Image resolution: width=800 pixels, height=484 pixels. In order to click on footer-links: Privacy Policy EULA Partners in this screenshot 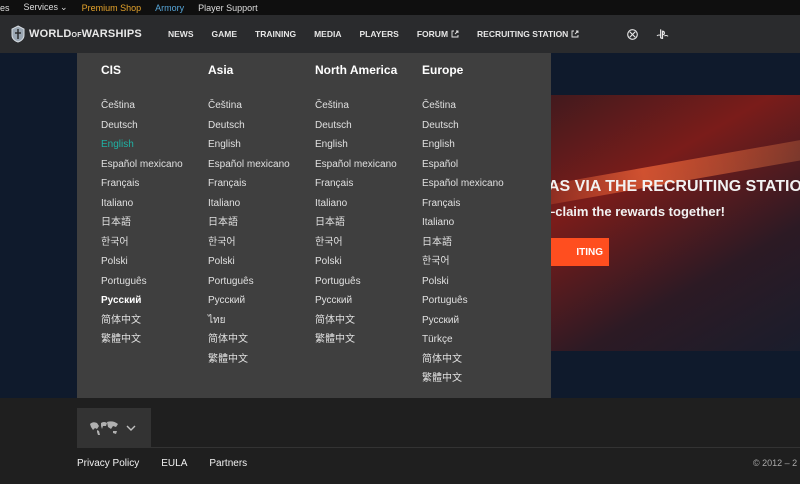, I will do `click(173, 463)`.